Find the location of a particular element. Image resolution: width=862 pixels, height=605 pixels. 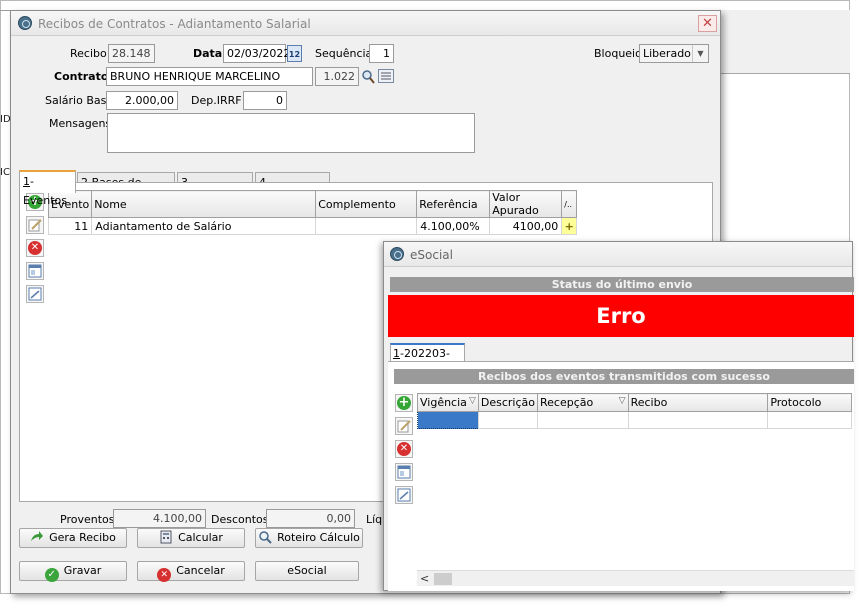

salario-base-label: Salário Base is located at coordinates (79, 100).